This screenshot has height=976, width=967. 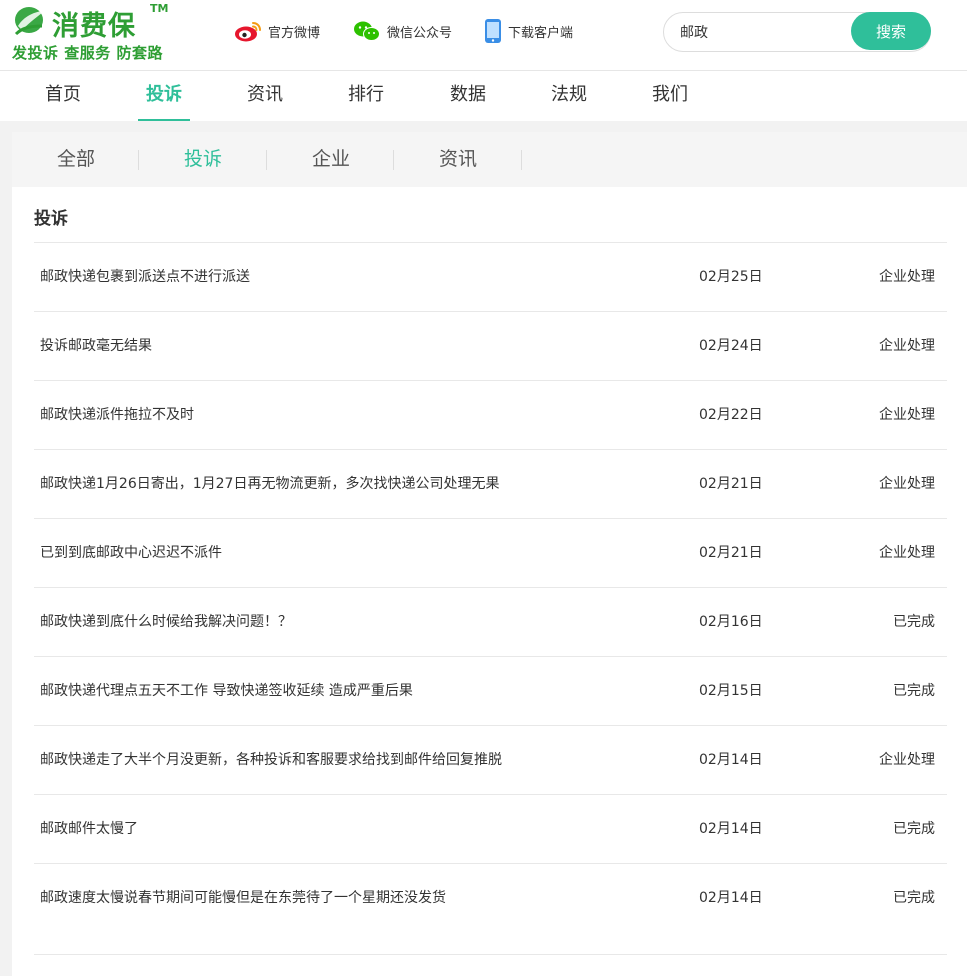 I want to click on search-box: 搜索, so click(x=797, y=32).